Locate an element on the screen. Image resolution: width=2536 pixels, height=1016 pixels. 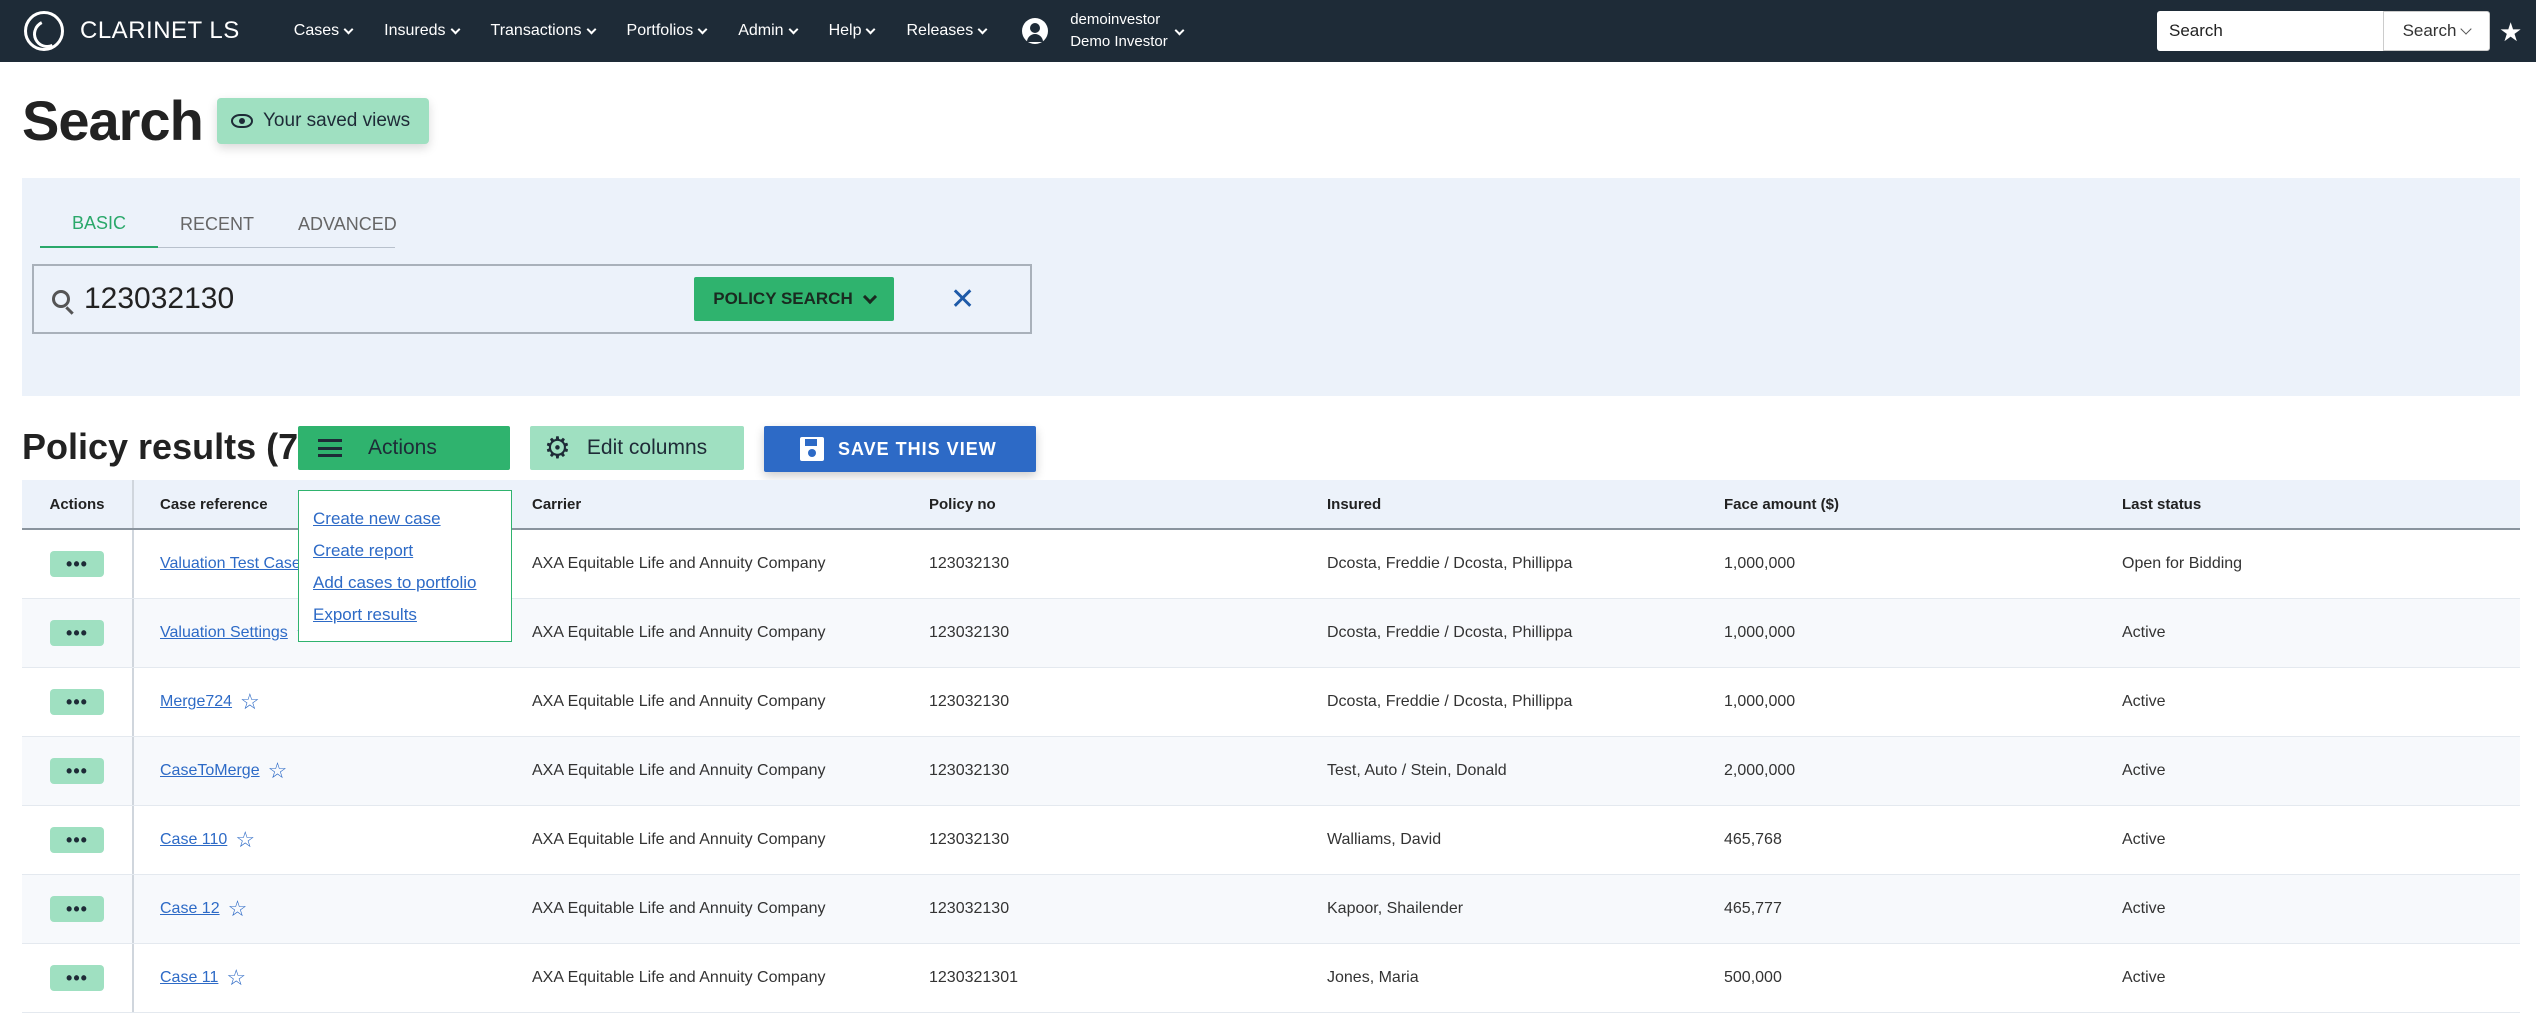
case-link: Case 110 is located at coordinates (193, 840).